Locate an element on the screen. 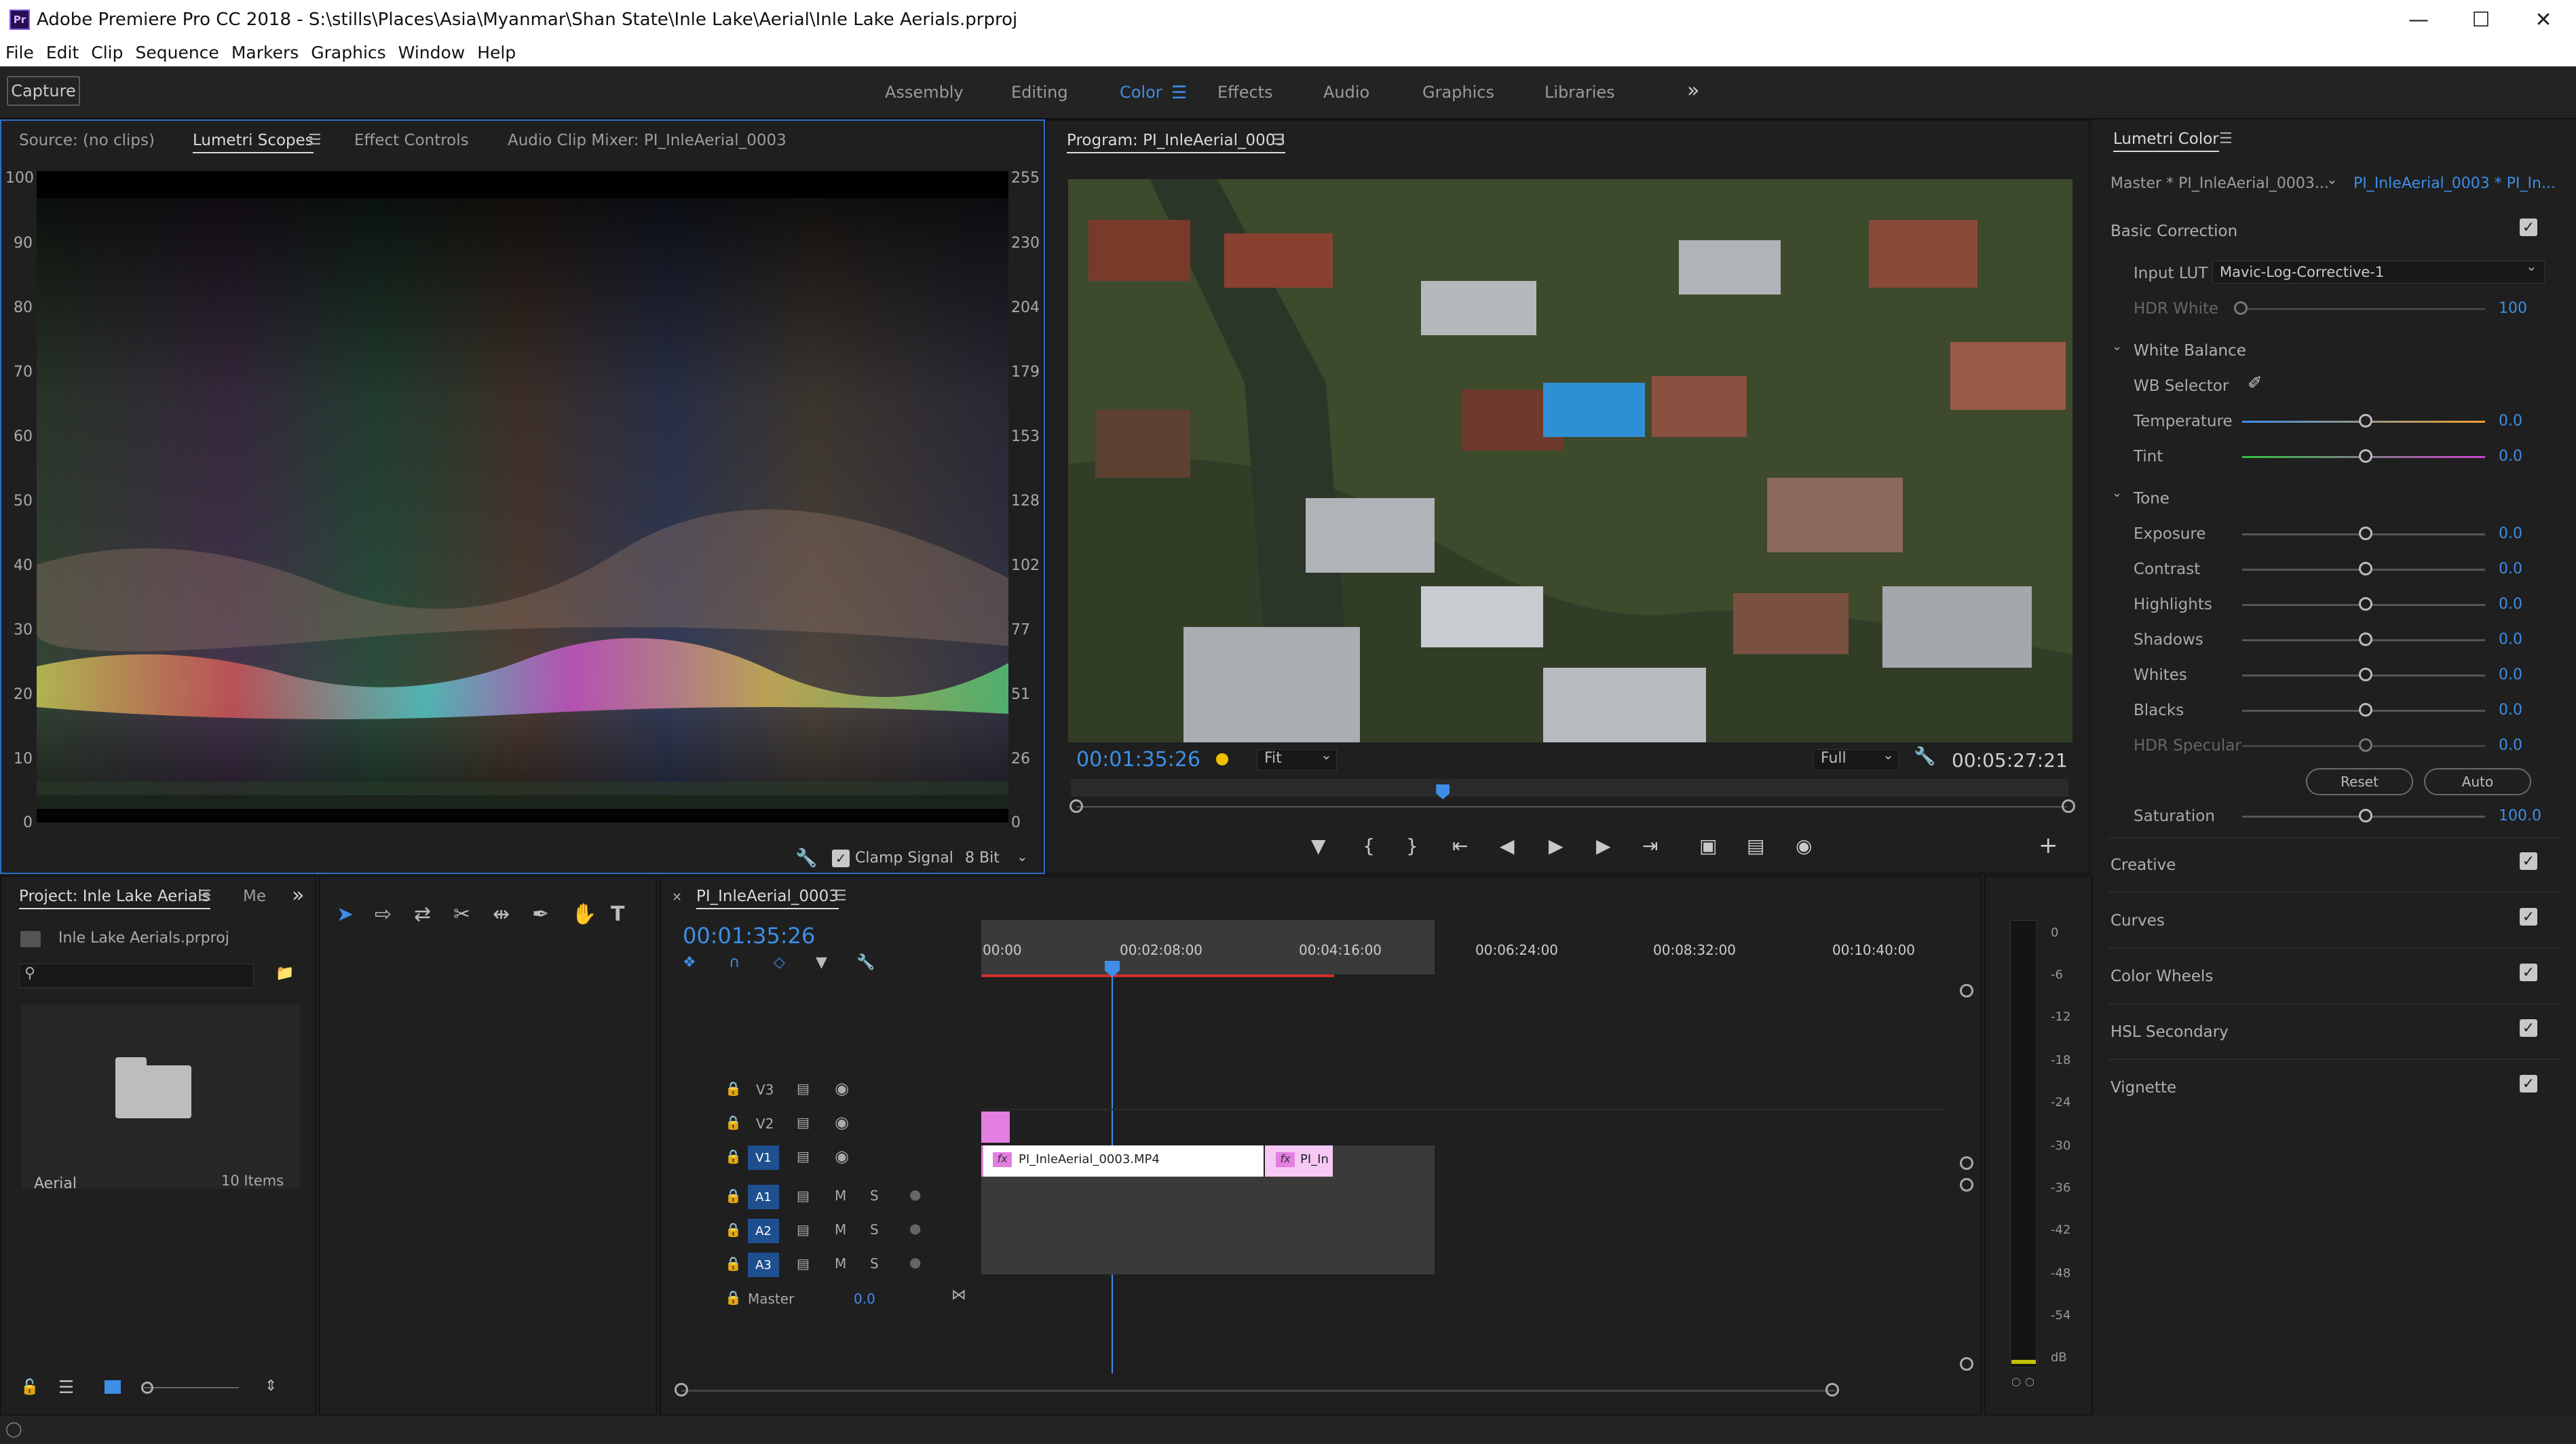 The image size is (2576, 1444). a3-mute-button: M is located at coordinates (840, 1263).